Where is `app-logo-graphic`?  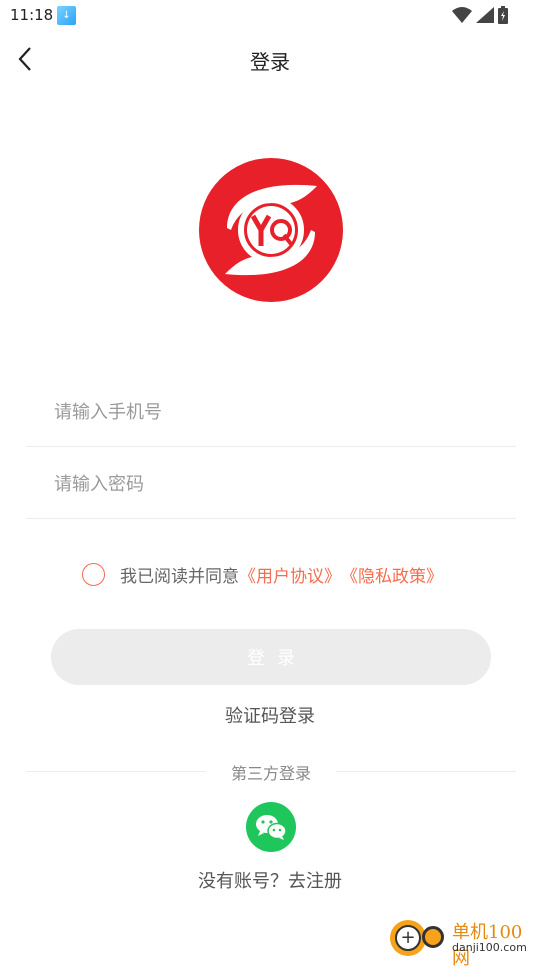
app-logo-graphic is located at coordinates (271, 230).